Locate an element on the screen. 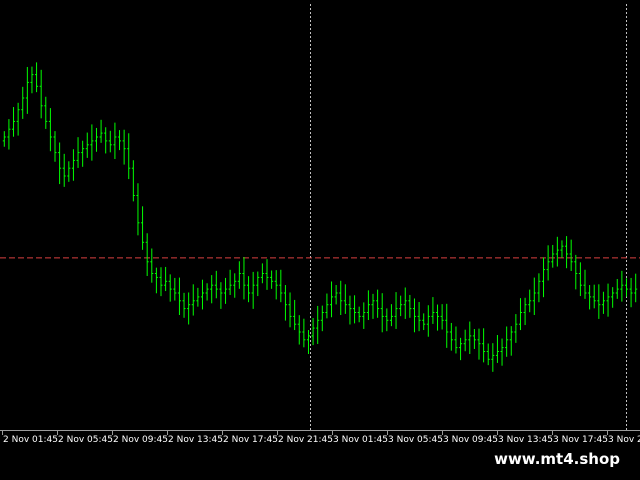 This screenshot has height=480, width=640. x-tick-label: 2 Nov 05:45 is located at coordinates (85, 440).